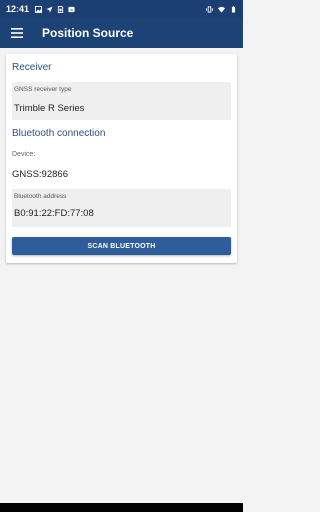 The width and height of the screenshot is (320, 512). I want to click on status-time: 12:41, so click(18, 9).